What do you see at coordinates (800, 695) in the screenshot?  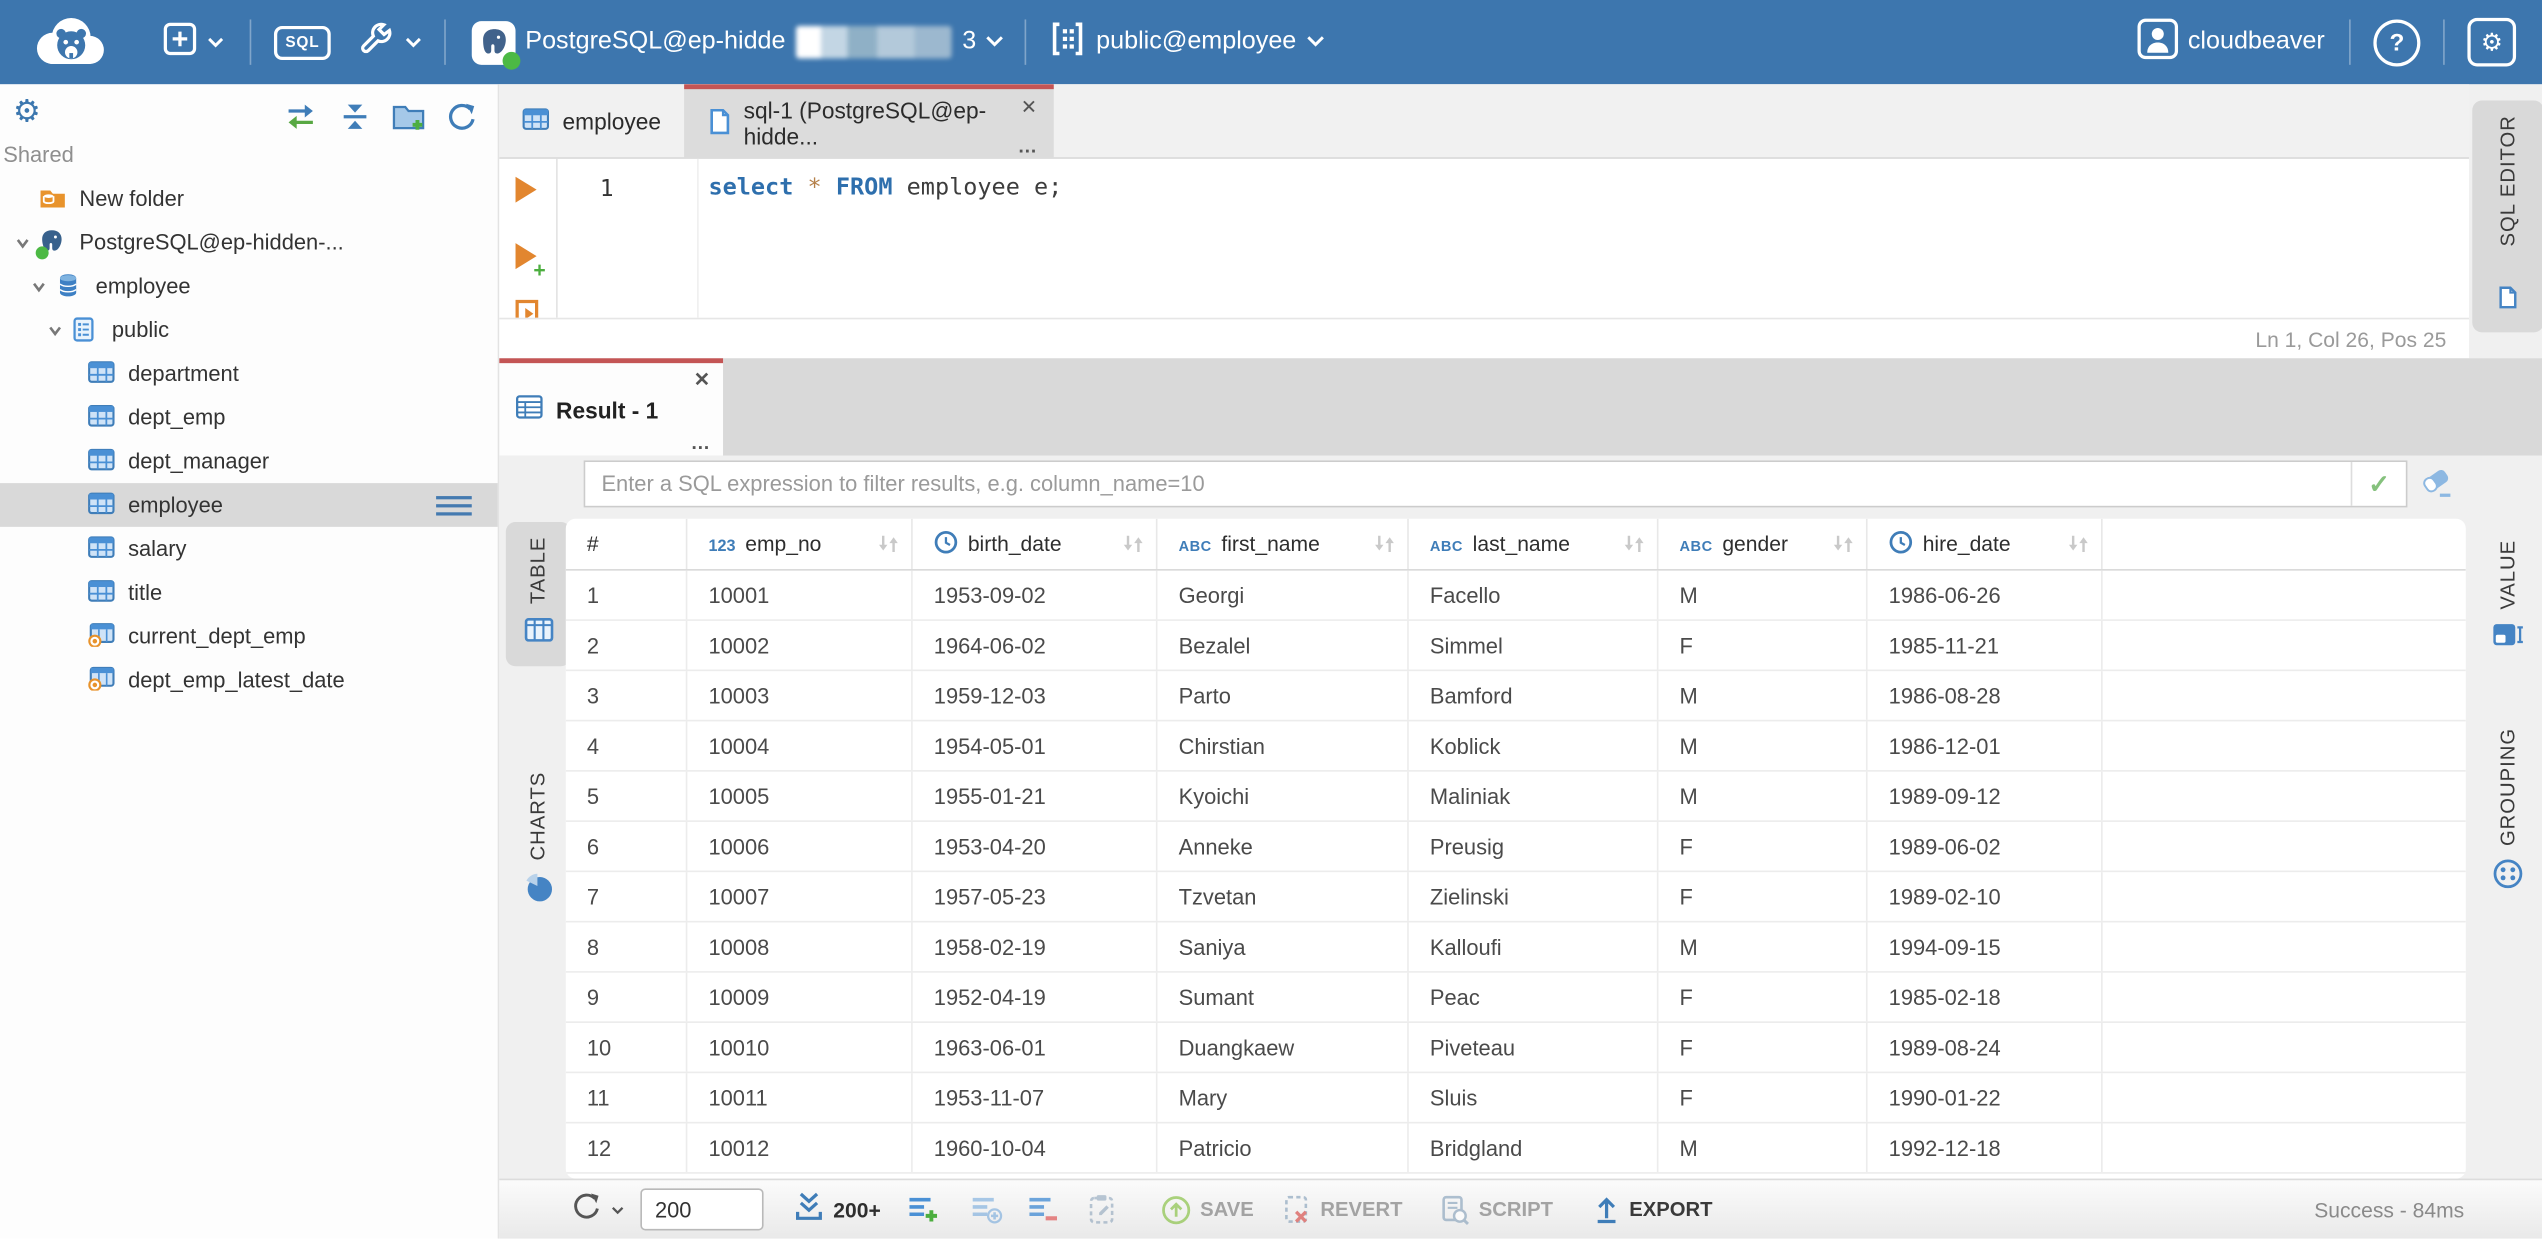 I see `grid-cell: 10003` at bounding box center [800, 695].